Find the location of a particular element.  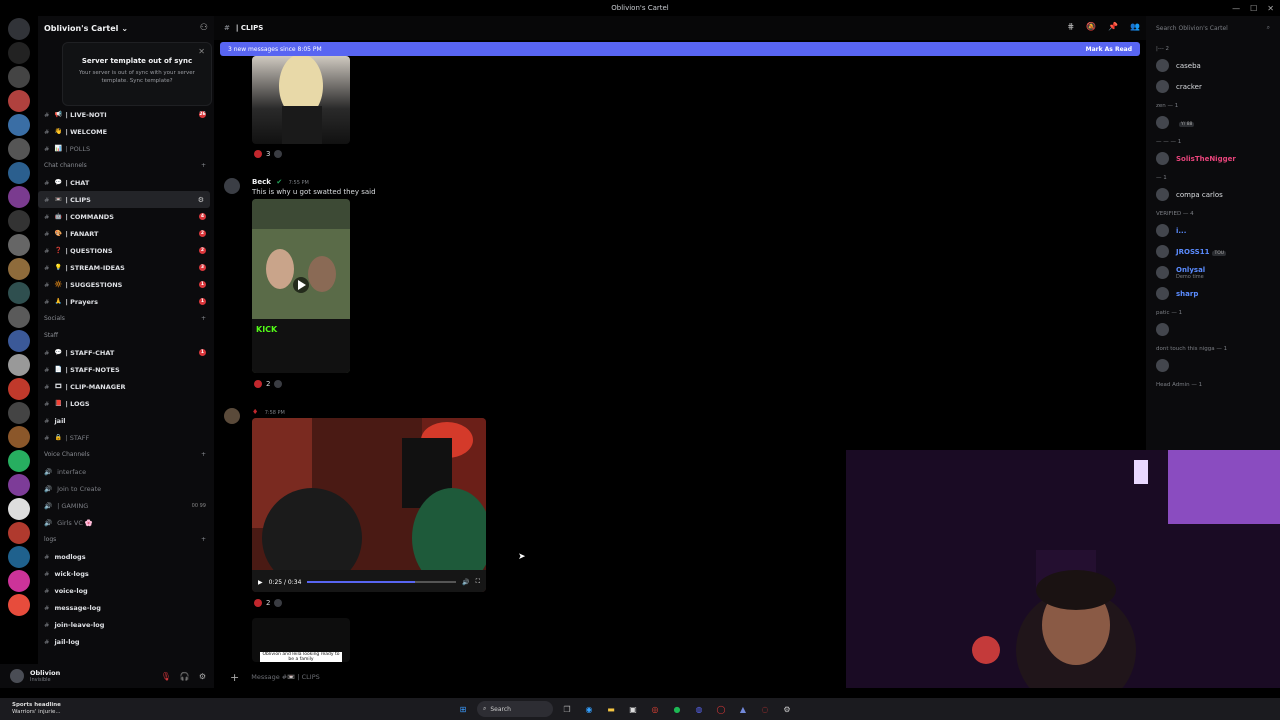

channel-item: # 📼 | CLIPS ⚙ is located at coordinates (124, 199).